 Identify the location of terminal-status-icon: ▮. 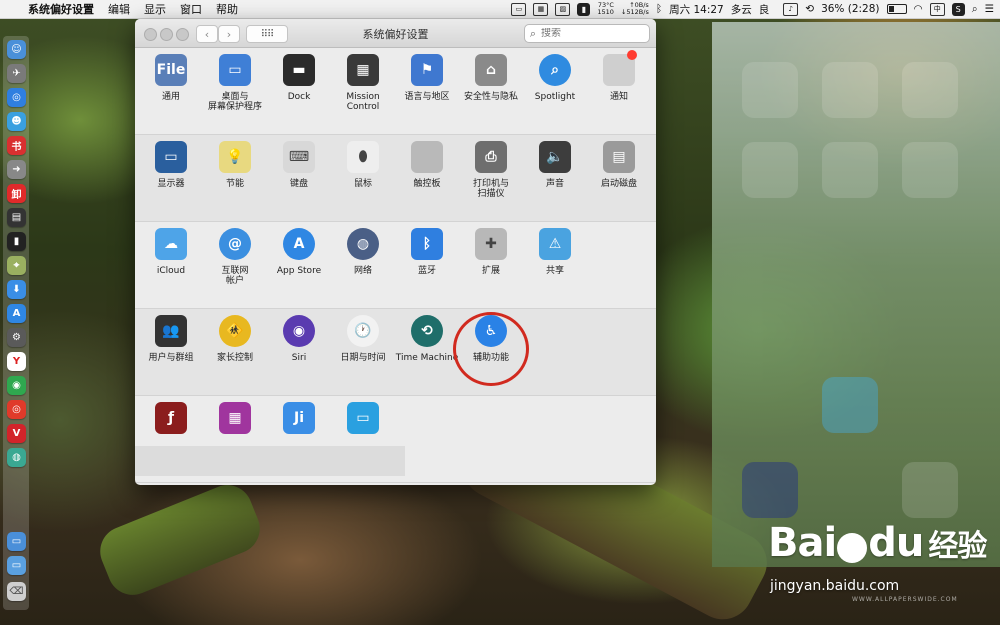
(584, 9).